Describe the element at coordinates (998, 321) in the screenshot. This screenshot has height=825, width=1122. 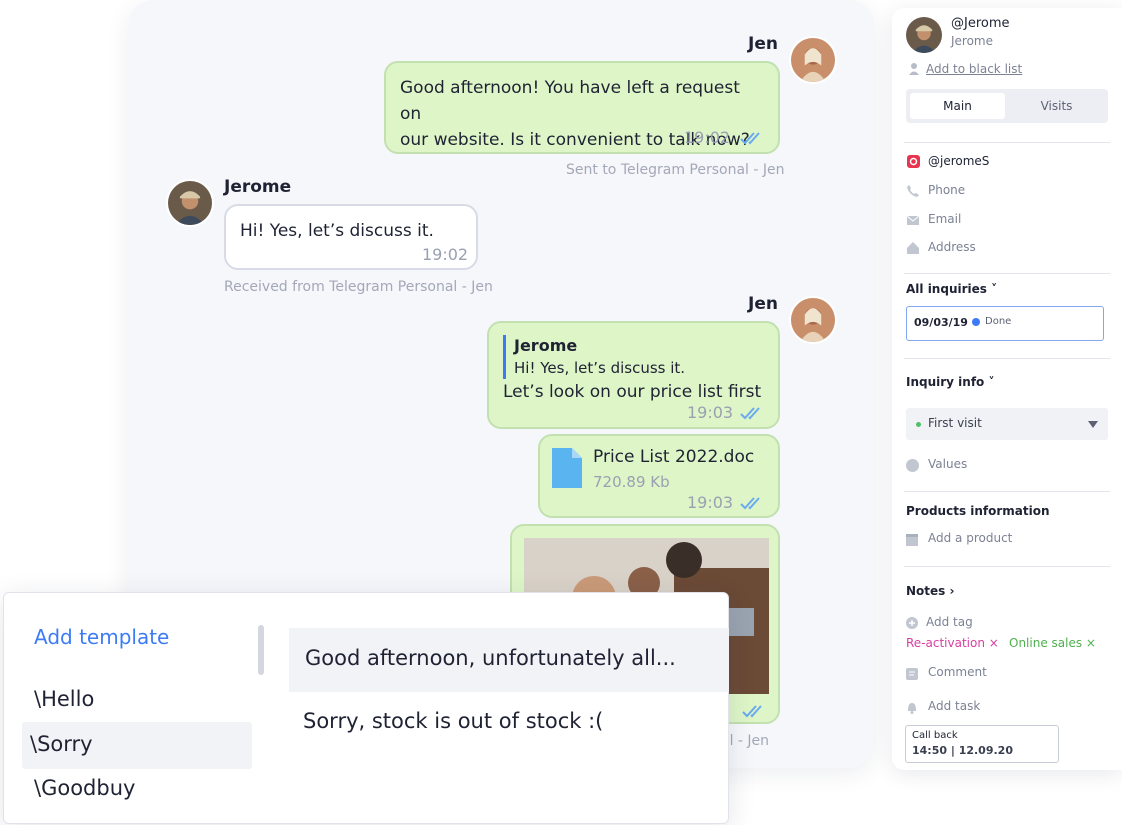
I see `inquiry-status: Done` at that location.